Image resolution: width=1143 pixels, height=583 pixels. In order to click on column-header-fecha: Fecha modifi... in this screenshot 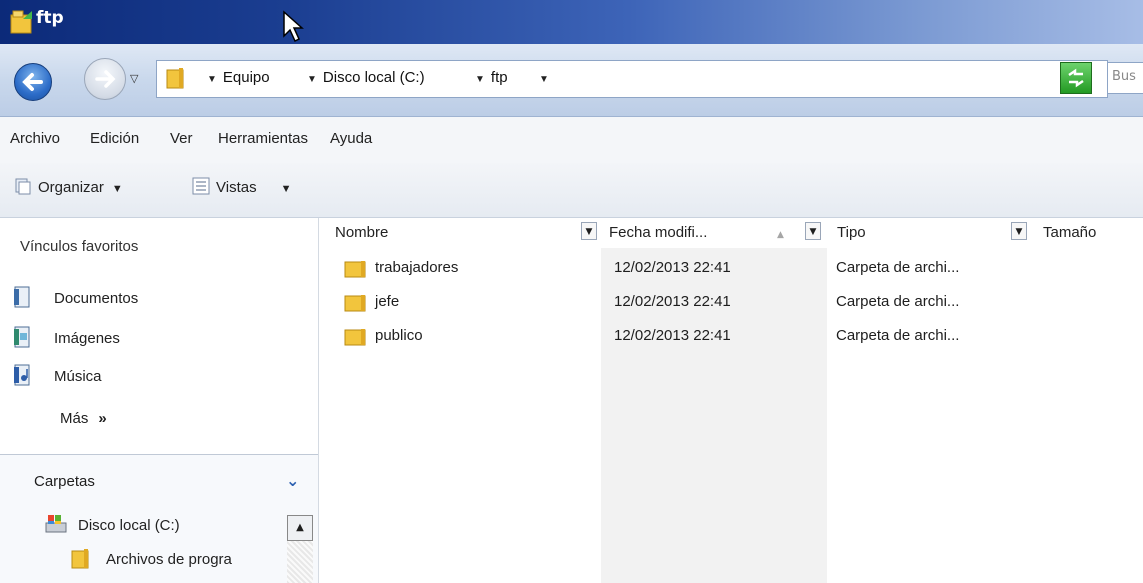, I will do `click(658, 236)`.